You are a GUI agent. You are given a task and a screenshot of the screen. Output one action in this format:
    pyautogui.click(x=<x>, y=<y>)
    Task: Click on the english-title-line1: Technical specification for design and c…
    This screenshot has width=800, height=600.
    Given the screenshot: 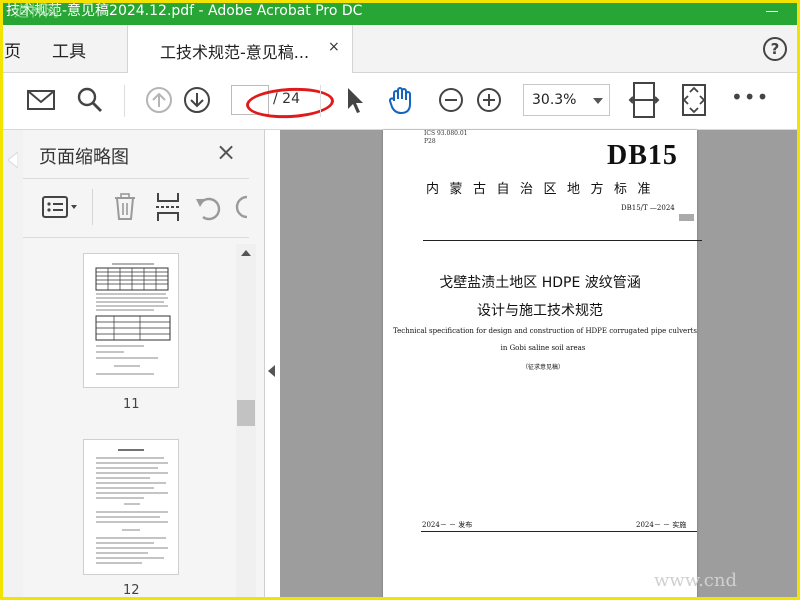 What is the action you would take?
    pyautogui.click(x=545, y=331)
    